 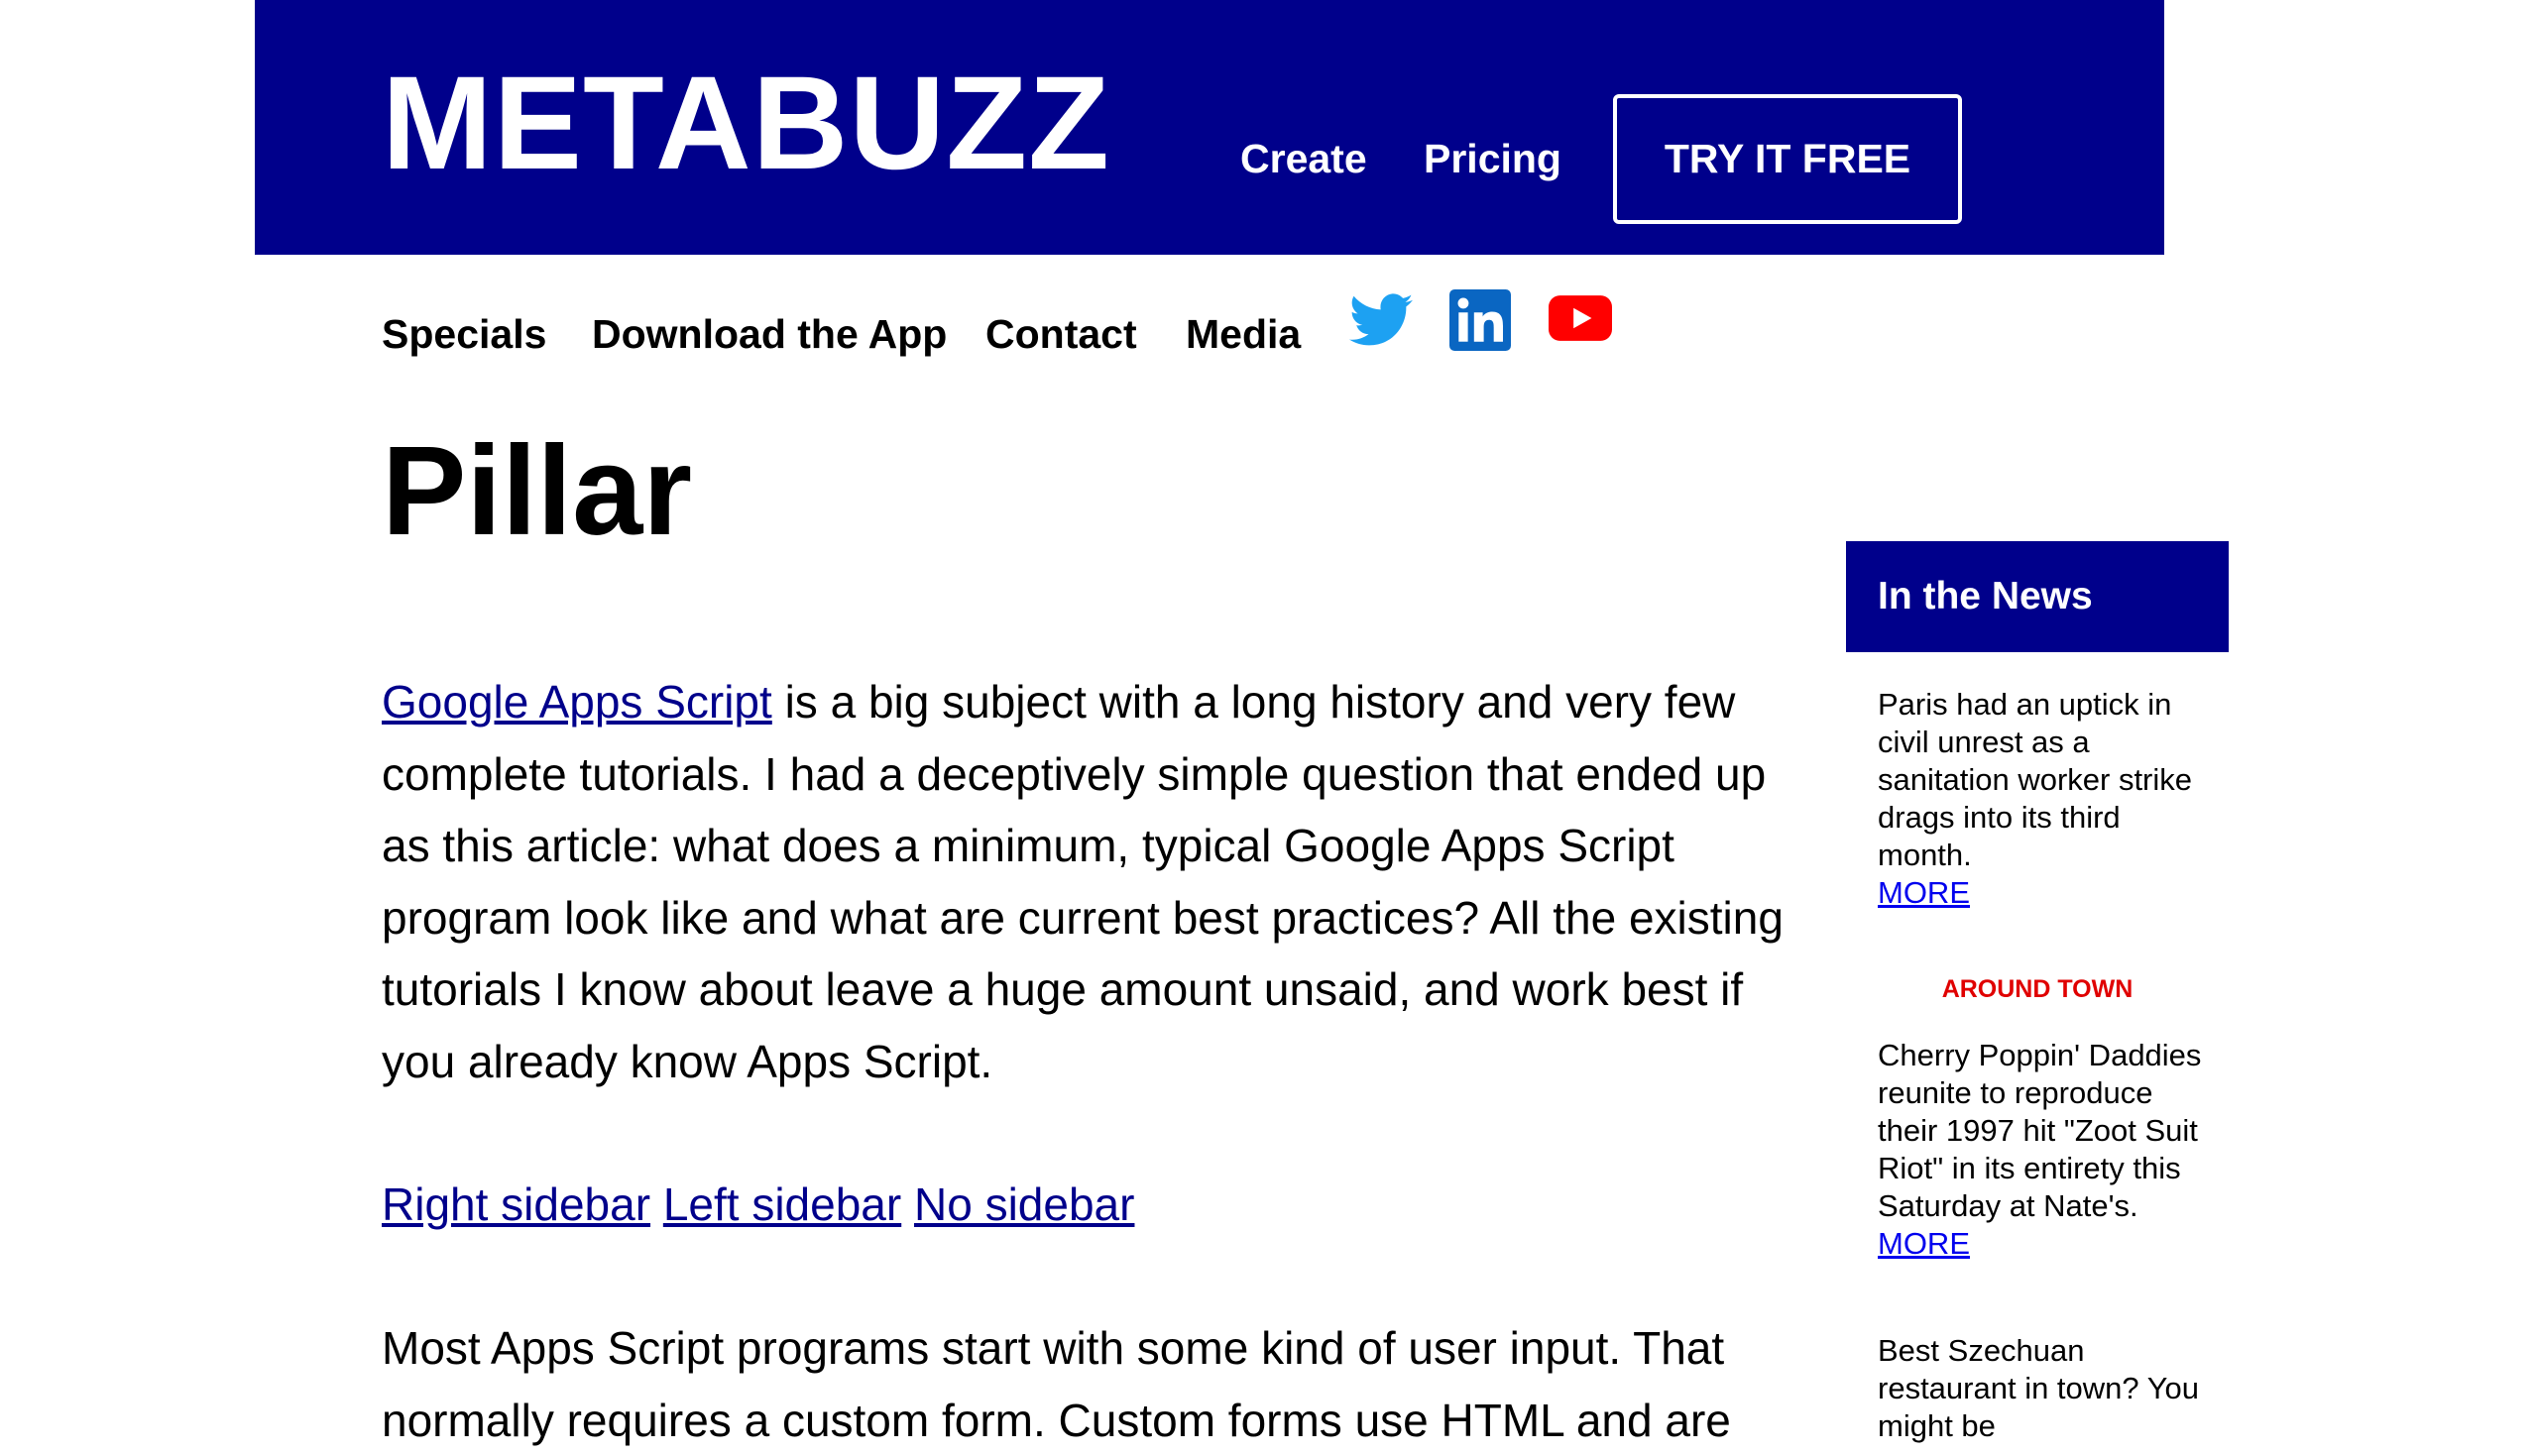 I want to click on page-title: Pillar, so click(x=537, y=491).